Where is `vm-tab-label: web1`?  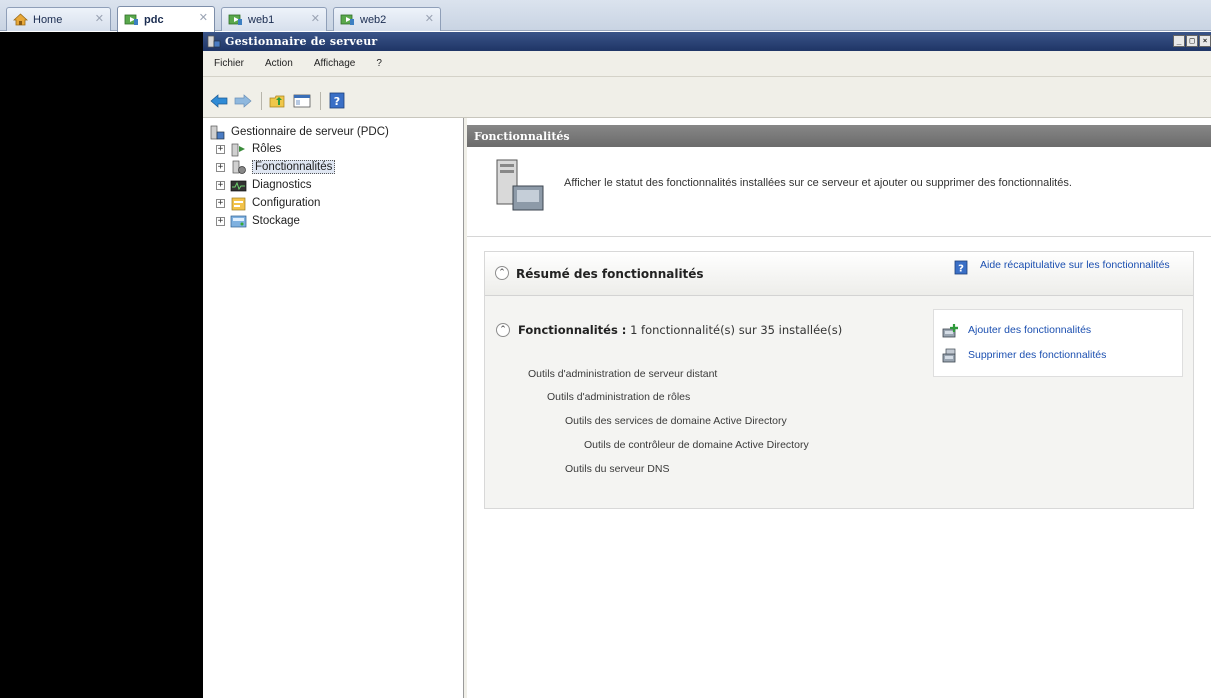
vm-tab-label: web1 is located at coordinates (261, 19).